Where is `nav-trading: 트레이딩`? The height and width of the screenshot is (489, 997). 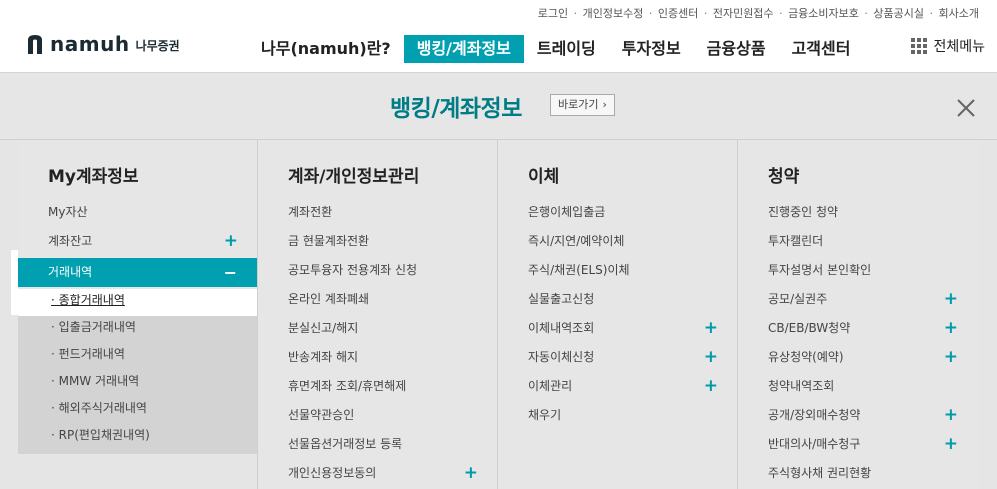
nav-trading: 트레이딩 is located at coordinates (566, 49).